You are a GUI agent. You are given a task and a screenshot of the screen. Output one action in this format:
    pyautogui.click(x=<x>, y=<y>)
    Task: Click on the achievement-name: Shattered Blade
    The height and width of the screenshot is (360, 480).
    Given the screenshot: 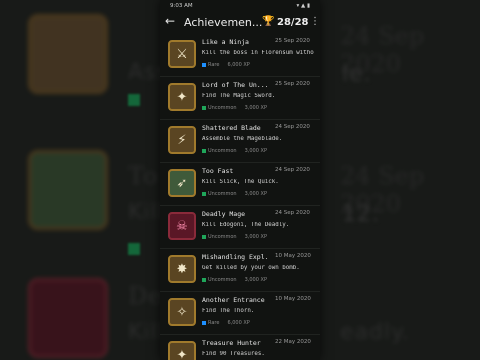 What is the action you would take?
    pyautogui.click(x=231, y=128)
    